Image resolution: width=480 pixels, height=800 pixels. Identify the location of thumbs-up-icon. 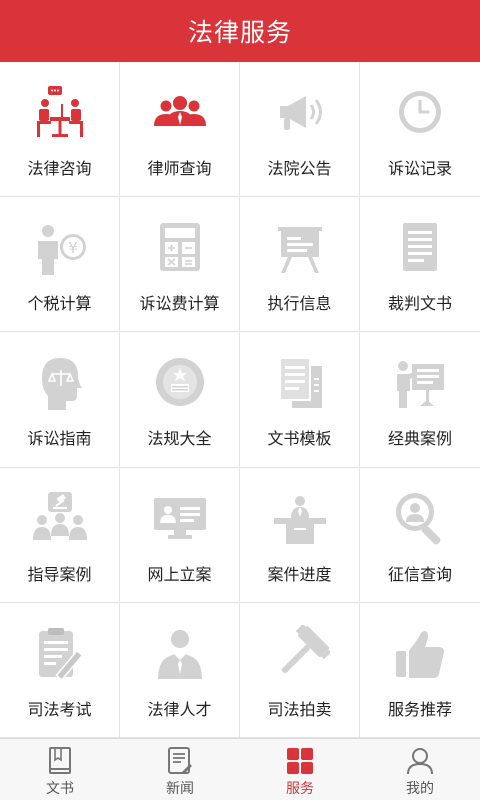
(420, 655).